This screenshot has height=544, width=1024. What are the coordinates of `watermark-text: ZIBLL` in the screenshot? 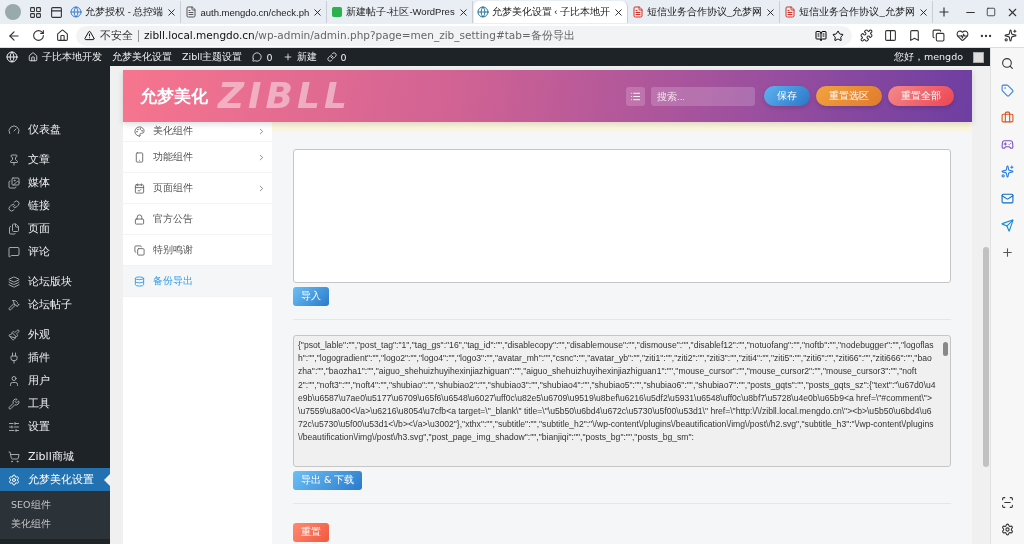 It's located at (284, 96).